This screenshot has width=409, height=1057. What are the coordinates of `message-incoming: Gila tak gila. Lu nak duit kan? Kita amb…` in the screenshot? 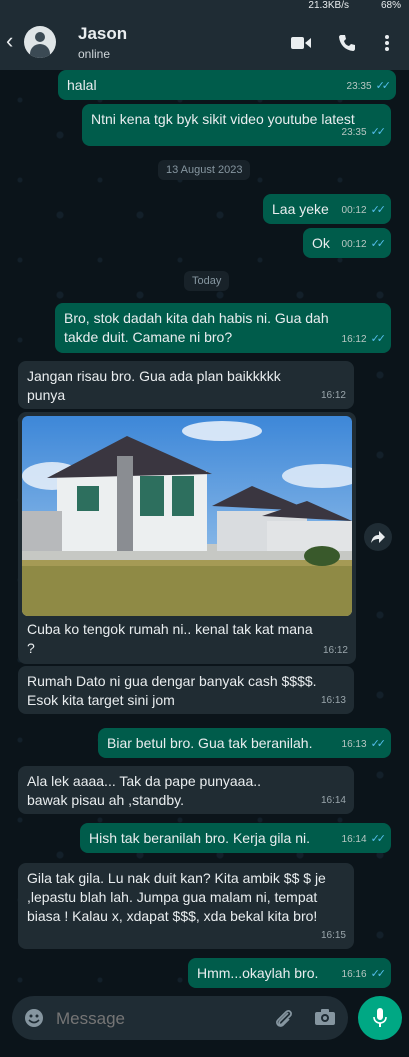 It's located at (186, 906).